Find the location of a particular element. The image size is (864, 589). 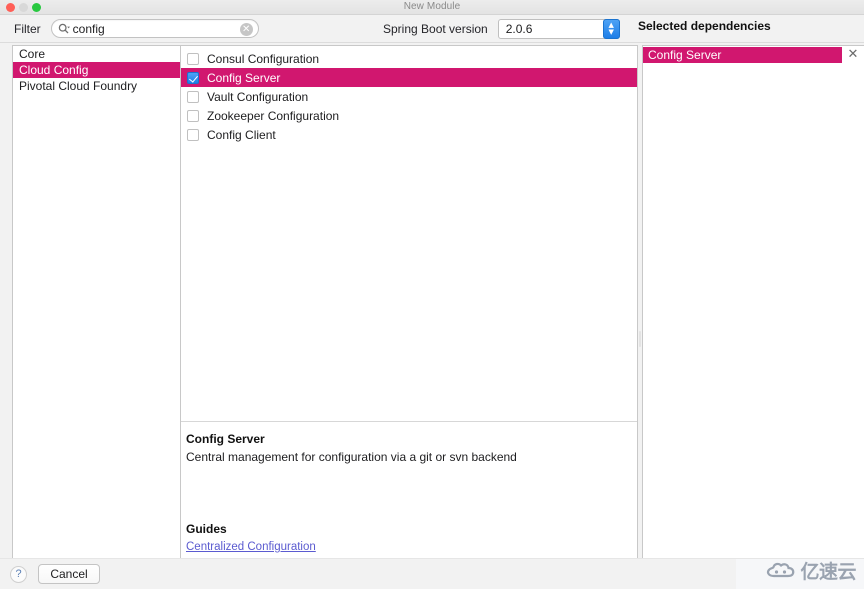

dependency-row: Config Server is located at coordinates (409, 77).